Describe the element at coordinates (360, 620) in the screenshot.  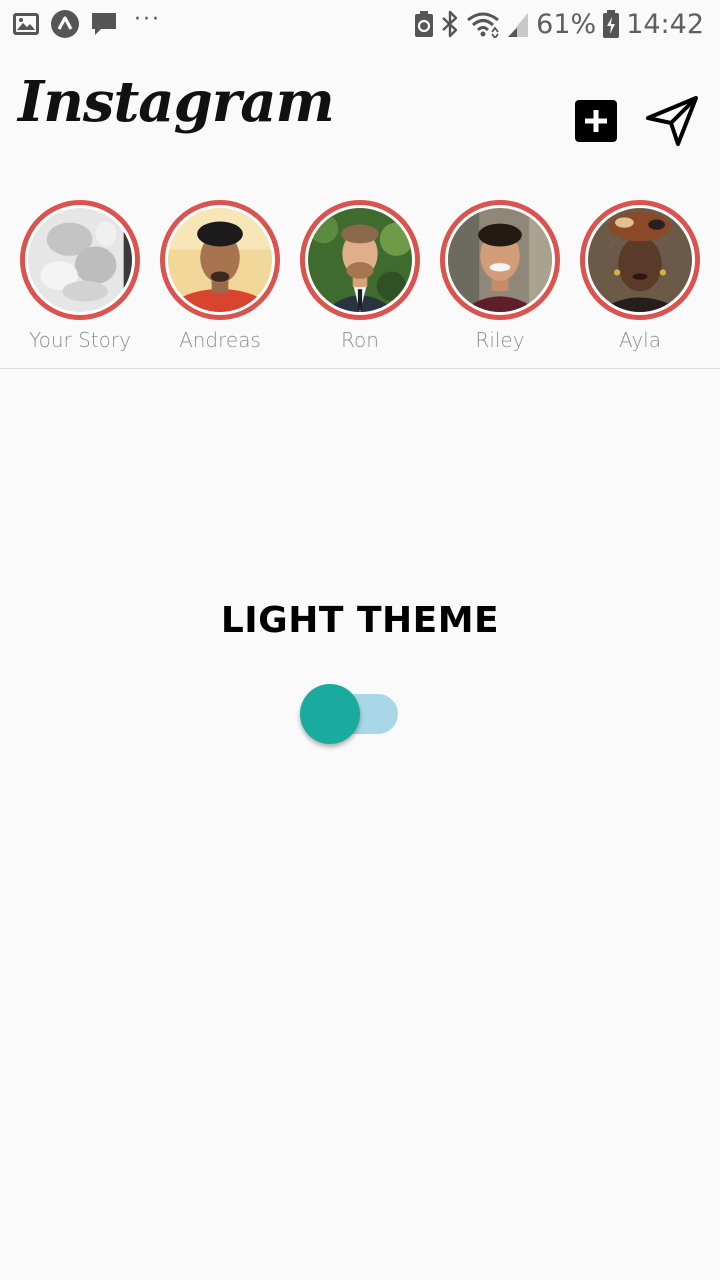
I see `theme-title: LIGHT THEME` at that location.